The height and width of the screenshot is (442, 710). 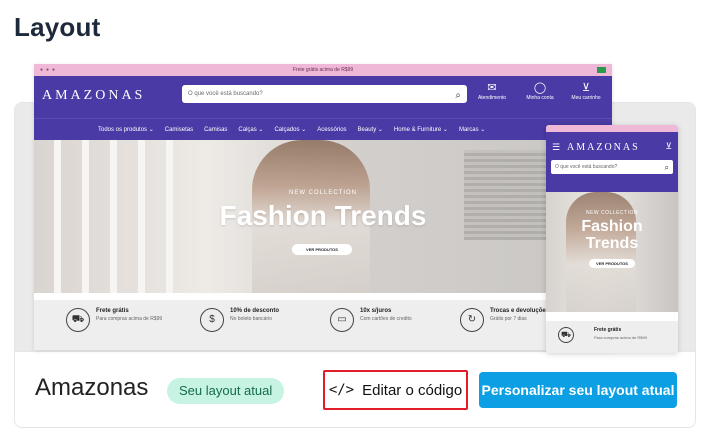 I want to click on user-icon: ◯ Minha conta, so click(x=540, y=91).